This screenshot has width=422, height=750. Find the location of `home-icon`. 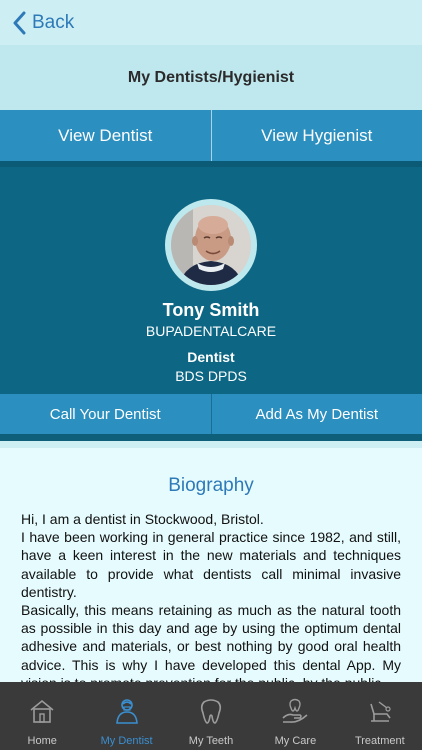

home-icon is located at coordinates (42, 711).